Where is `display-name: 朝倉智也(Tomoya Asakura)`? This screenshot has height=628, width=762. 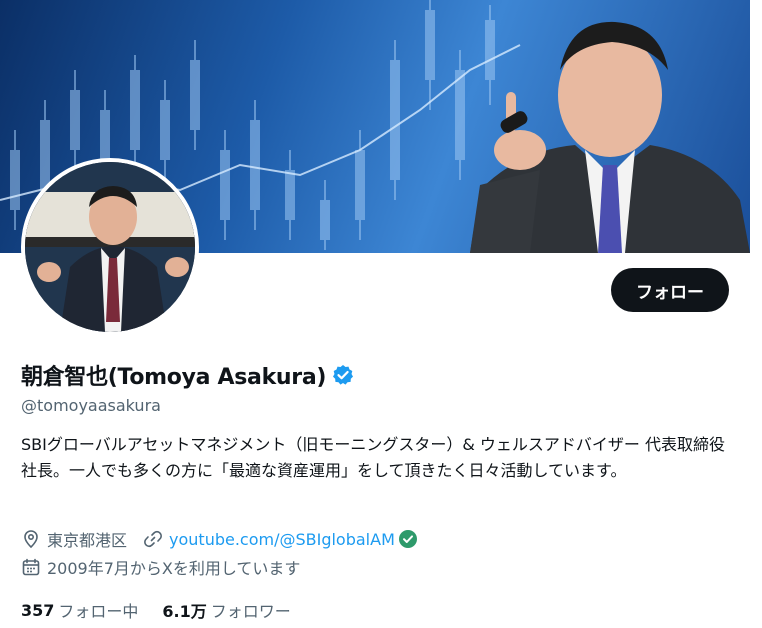 display-name: 朝倉智也(Tomoya Asakura) is located at coordinates (174, 377).